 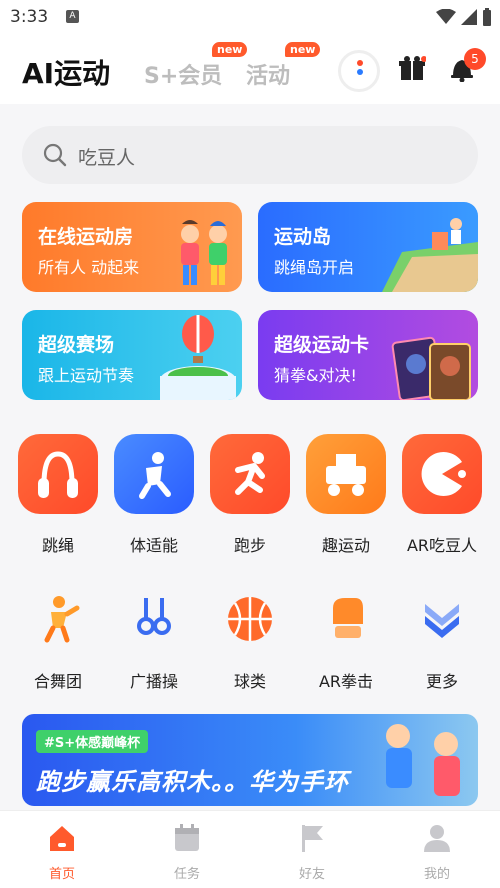 I want to click on category-jump-rope: 跳绳, so click(x=58, y=494).